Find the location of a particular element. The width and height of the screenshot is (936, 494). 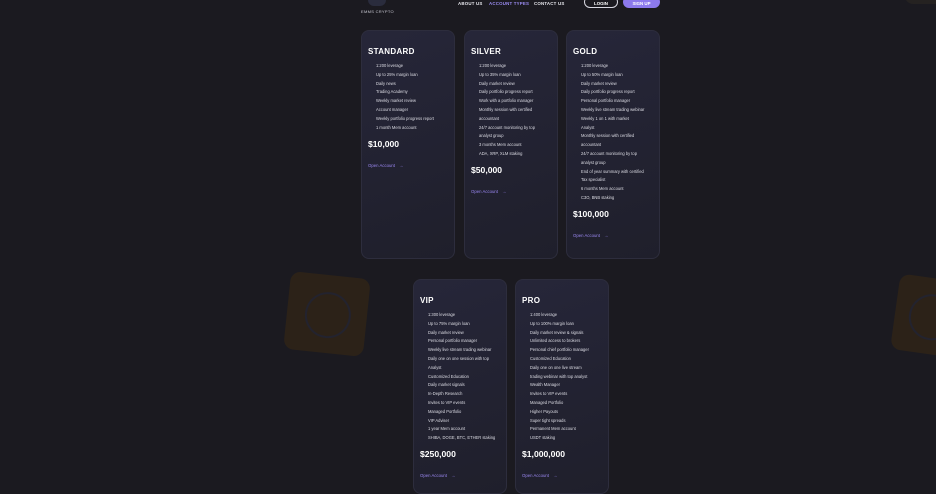

feature-item: 6 months Mem account is located at coordinates (602, 189).